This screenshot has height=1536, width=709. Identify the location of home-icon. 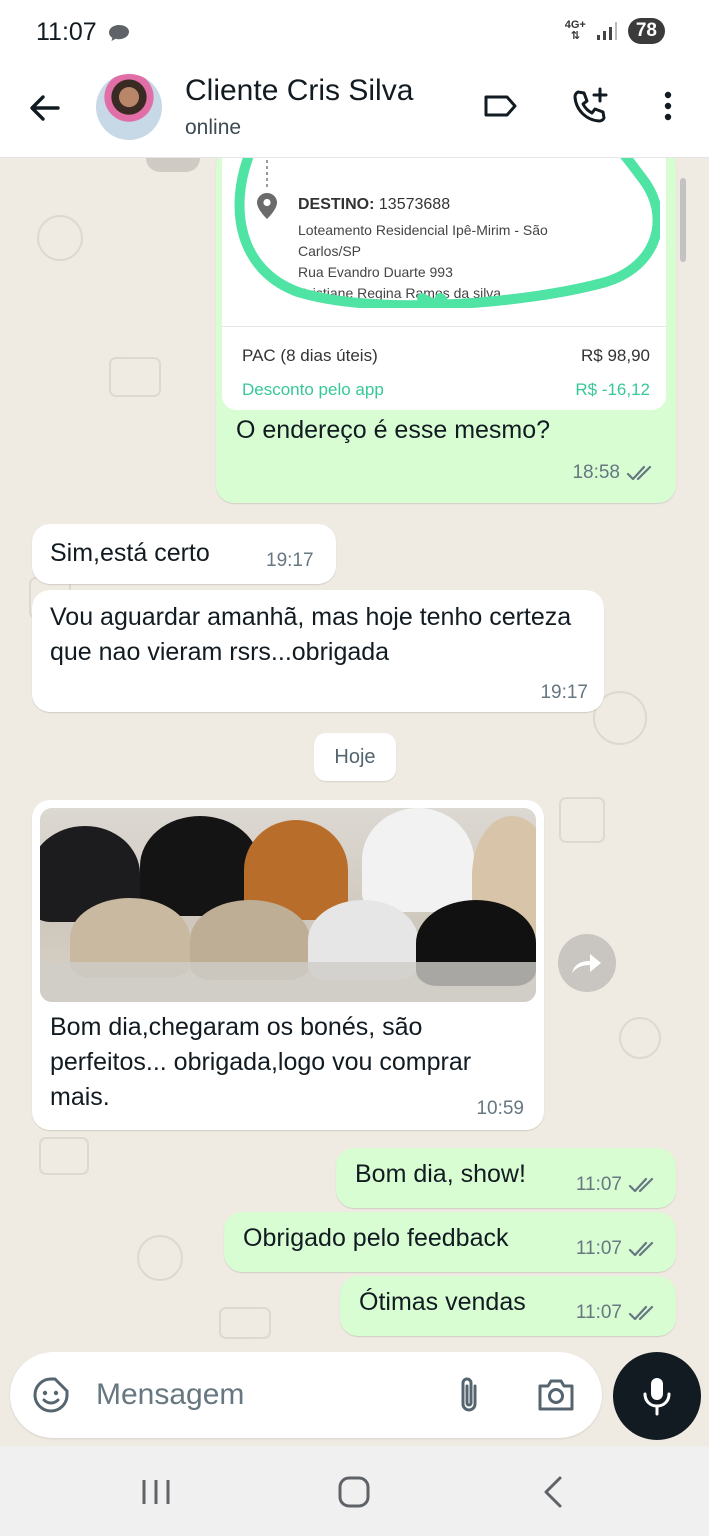
(354, 1492).